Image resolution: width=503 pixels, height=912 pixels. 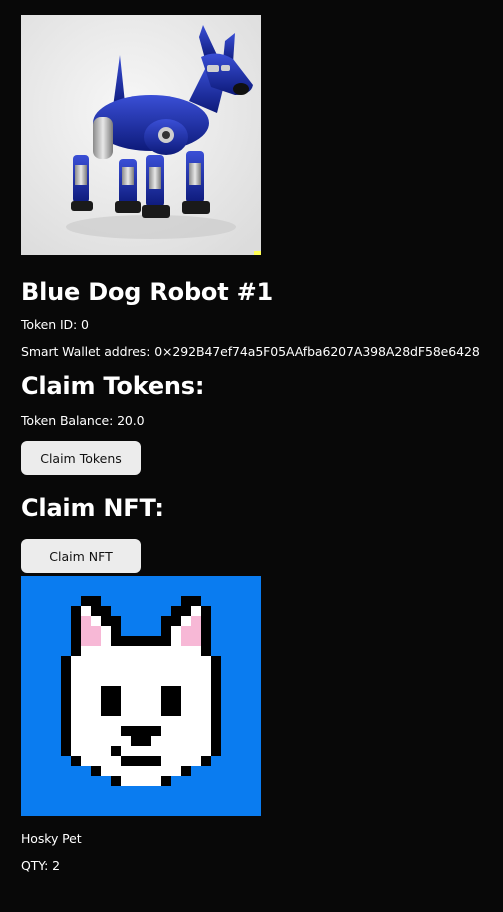 I want to click on token-id-text: Token ID: 0, so click(x=55, y=324).